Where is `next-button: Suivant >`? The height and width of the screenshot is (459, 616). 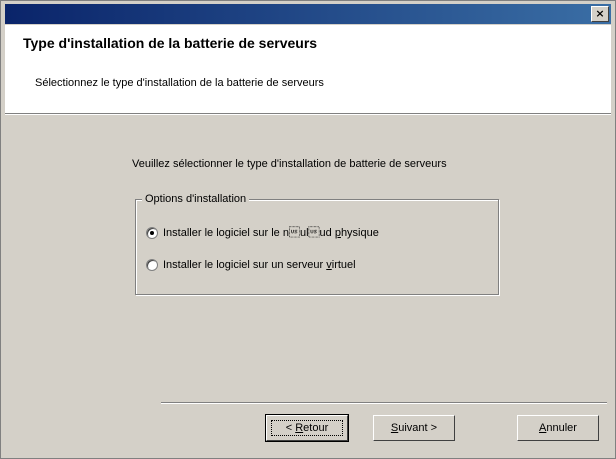
next-button: Suivant > is located at coordinates (414, 428).